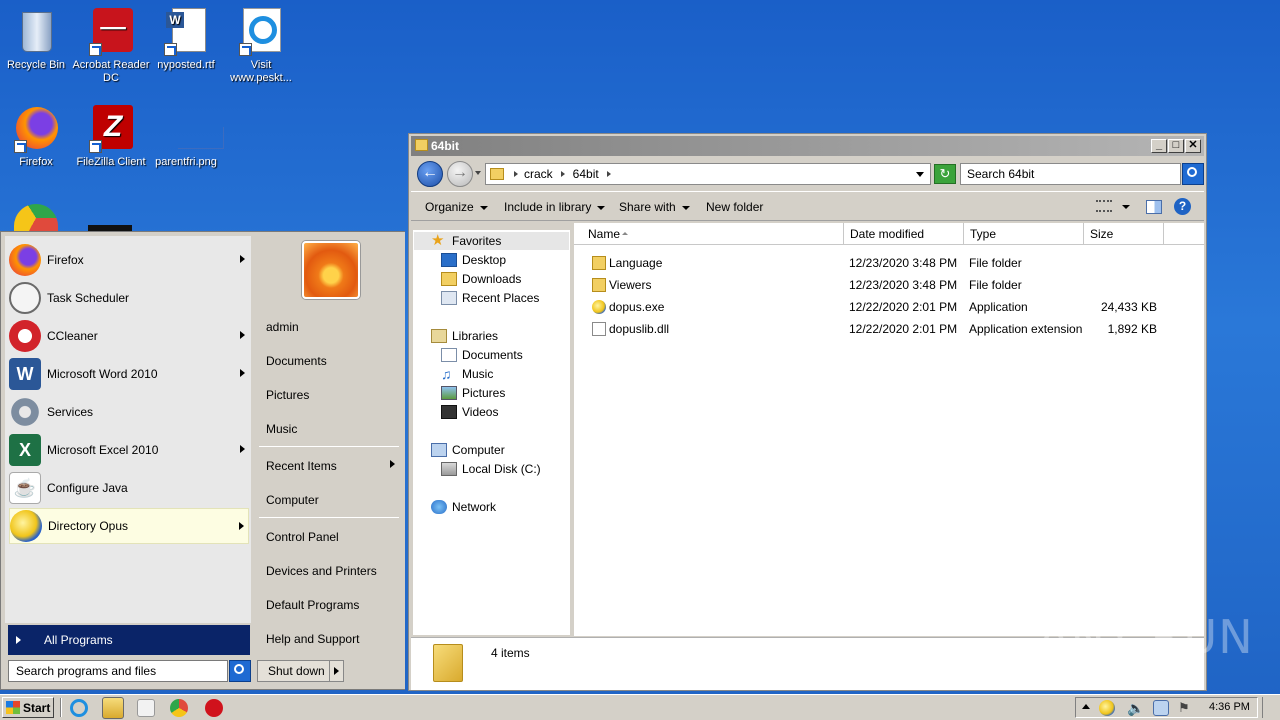  Describe the element at coordinates (1159, 146) in the screenshot. I see `minimize-button: _` at that location.